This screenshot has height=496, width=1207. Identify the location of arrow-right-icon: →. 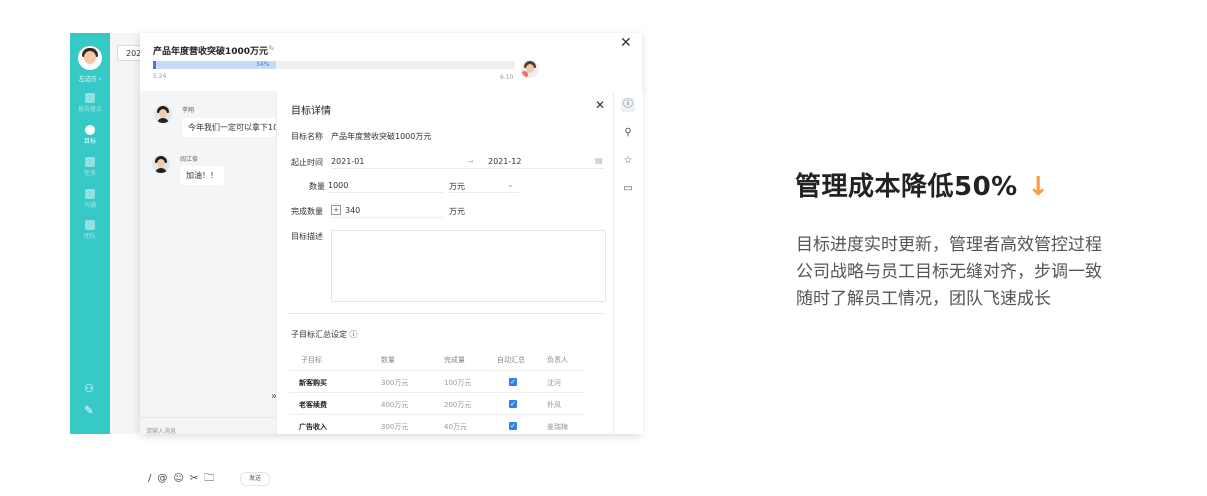
(470, 161).